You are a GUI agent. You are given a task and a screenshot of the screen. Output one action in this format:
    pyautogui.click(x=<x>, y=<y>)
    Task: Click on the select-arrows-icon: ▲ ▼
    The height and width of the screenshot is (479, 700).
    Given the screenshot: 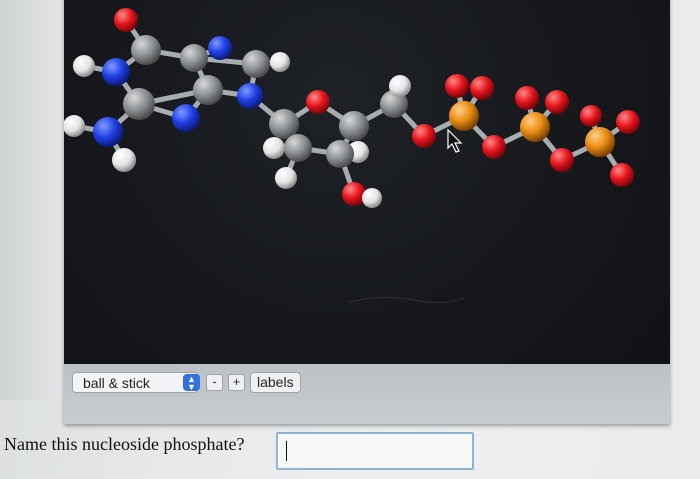 What is the action you would take?
    pyautogui.click(x=191, y=383)
    